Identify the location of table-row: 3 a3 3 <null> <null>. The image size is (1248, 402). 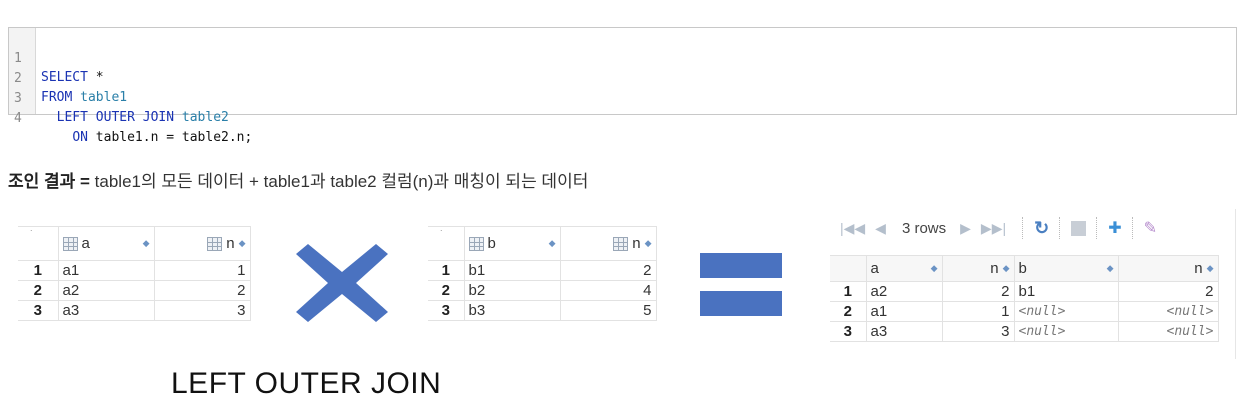
(1024, 331).